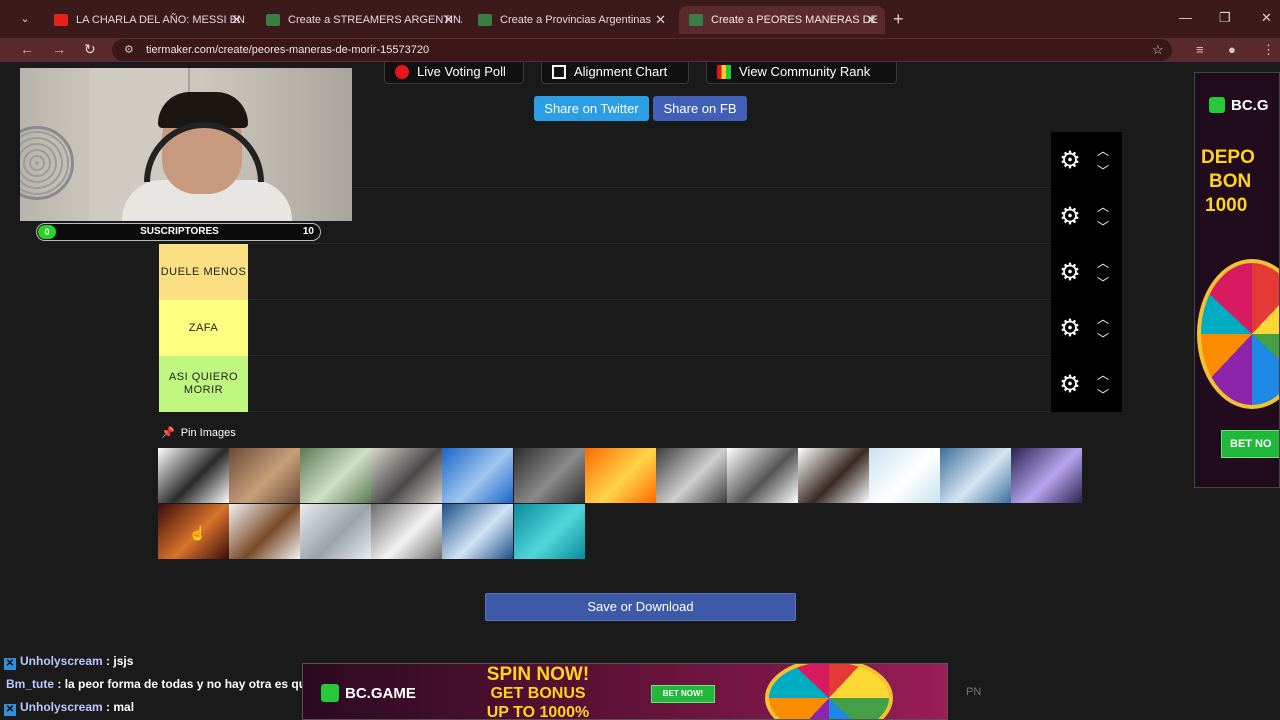  Describe the element at coordinates (193, 475) in the screenshot. I see `tier-image-gun` at that location.